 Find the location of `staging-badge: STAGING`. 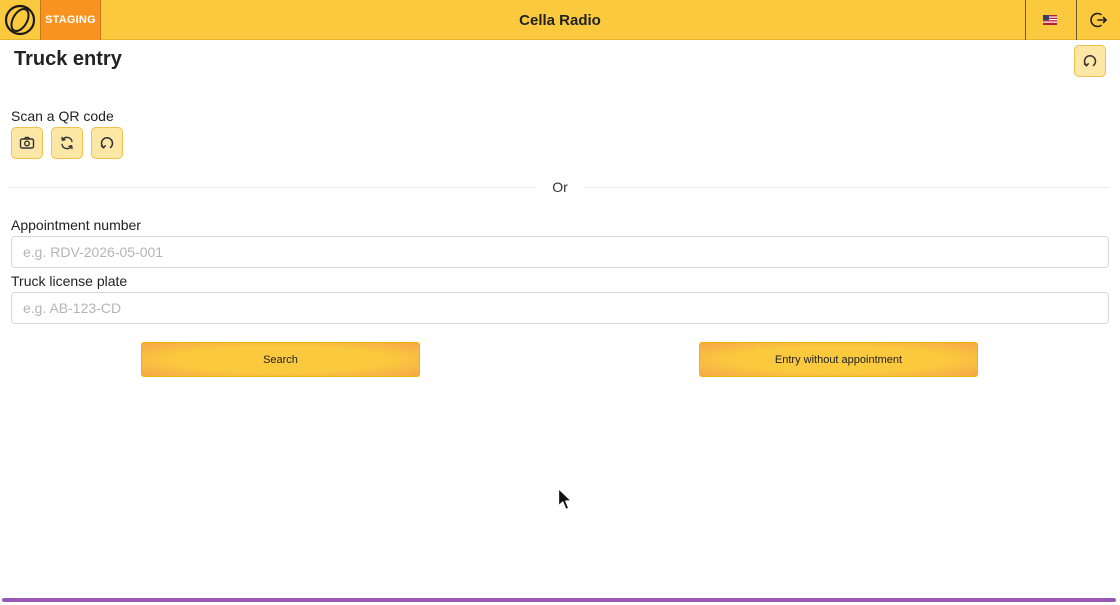

staging-badge: STAGING is located at coordinates (70, 20).